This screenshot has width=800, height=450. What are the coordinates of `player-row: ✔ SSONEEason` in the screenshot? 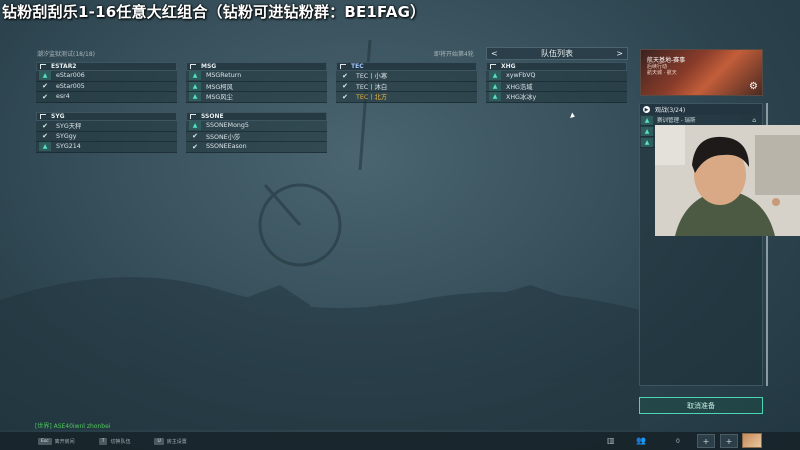 It's located at (256, 147).